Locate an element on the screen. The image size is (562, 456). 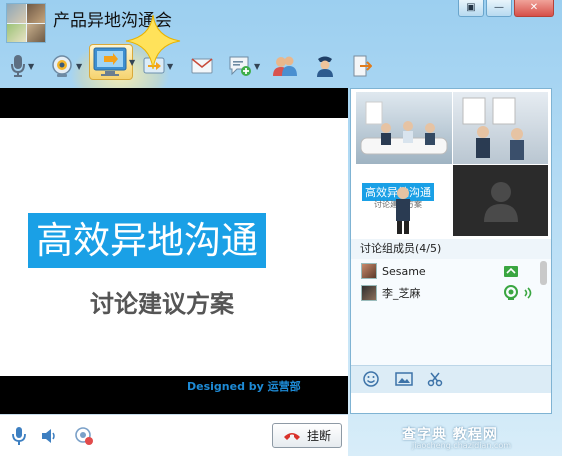
mail-button is located at coordinates (202, 66).